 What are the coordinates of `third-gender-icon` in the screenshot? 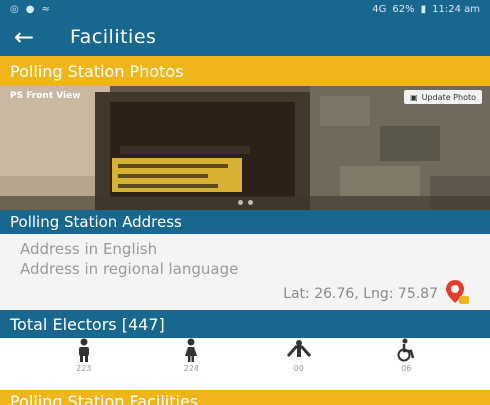 It's located at (298, 348).